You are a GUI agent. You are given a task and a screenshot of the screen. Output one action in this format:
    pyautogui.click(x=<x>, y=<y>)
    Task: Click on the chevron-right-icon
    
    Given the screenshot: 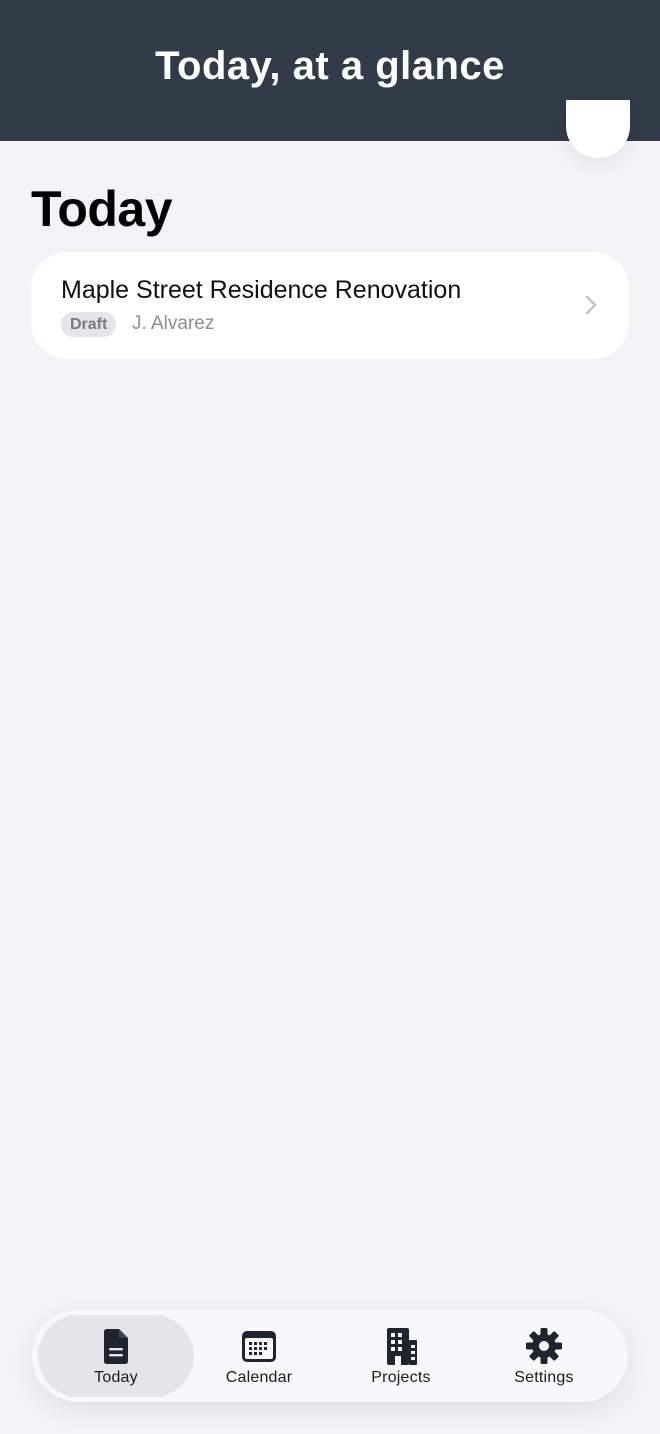 What is the action you would take?
    pyautogui.click(x=591, y=305)
    